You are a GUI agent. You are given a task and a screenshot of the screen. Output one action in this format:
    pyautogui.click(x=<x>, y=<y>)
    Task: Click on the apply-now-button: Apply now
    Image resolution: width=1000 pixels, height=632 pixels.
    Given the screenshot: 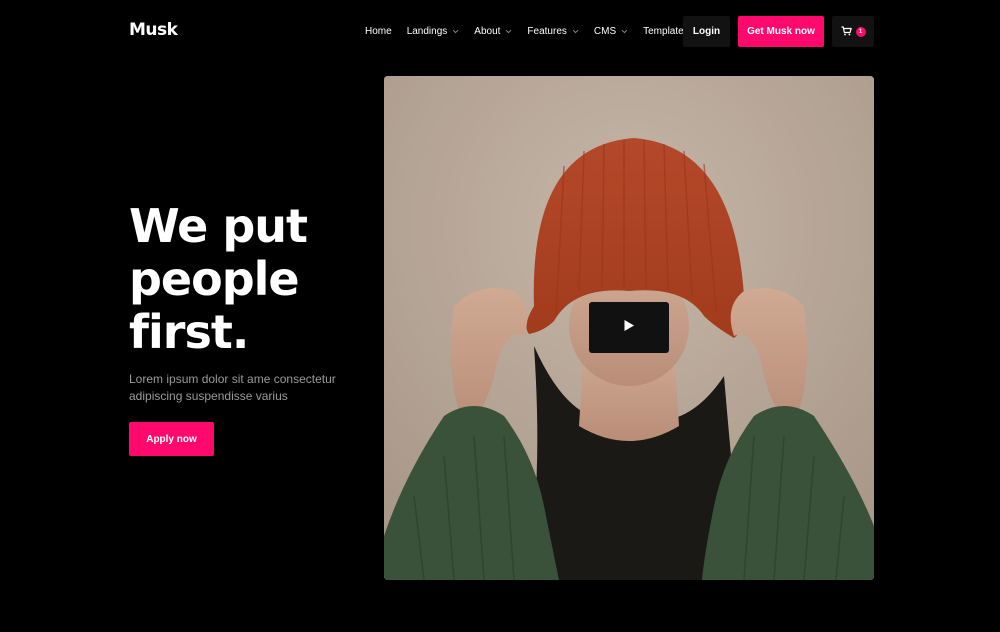 What is the action you would take?
    pyautogui.click(x=171, y=439)
    